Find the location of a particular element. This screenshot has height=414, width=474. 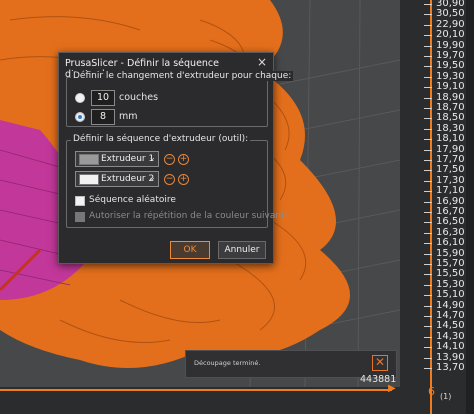

layer-tick-label: 30,50 is located at coordinates (444, 14).